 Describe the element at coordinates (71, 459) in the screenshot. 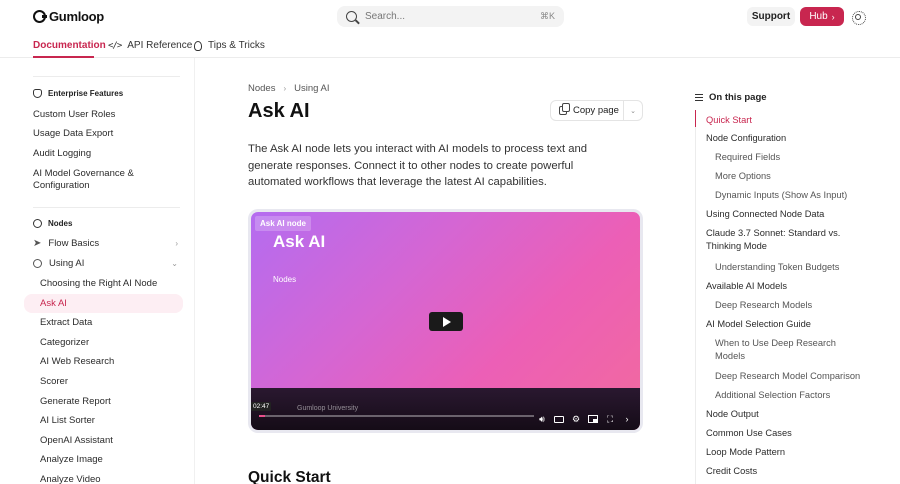

I see `sidebar-item-analyze-image: Analyze Image` at that location.